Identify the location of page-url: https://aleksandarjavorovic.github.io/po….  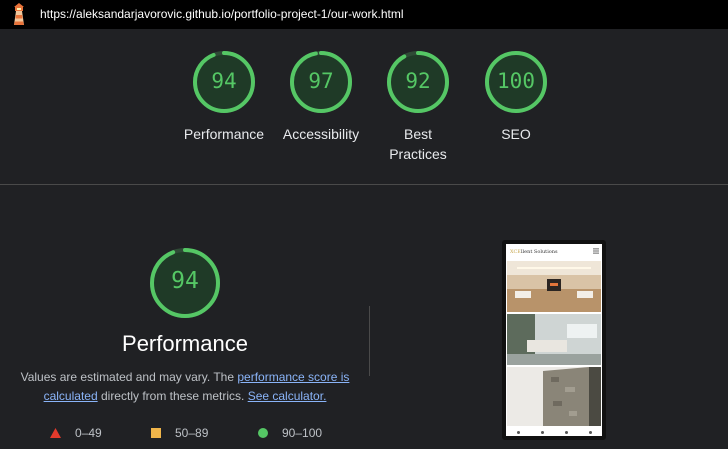
(222, 14).